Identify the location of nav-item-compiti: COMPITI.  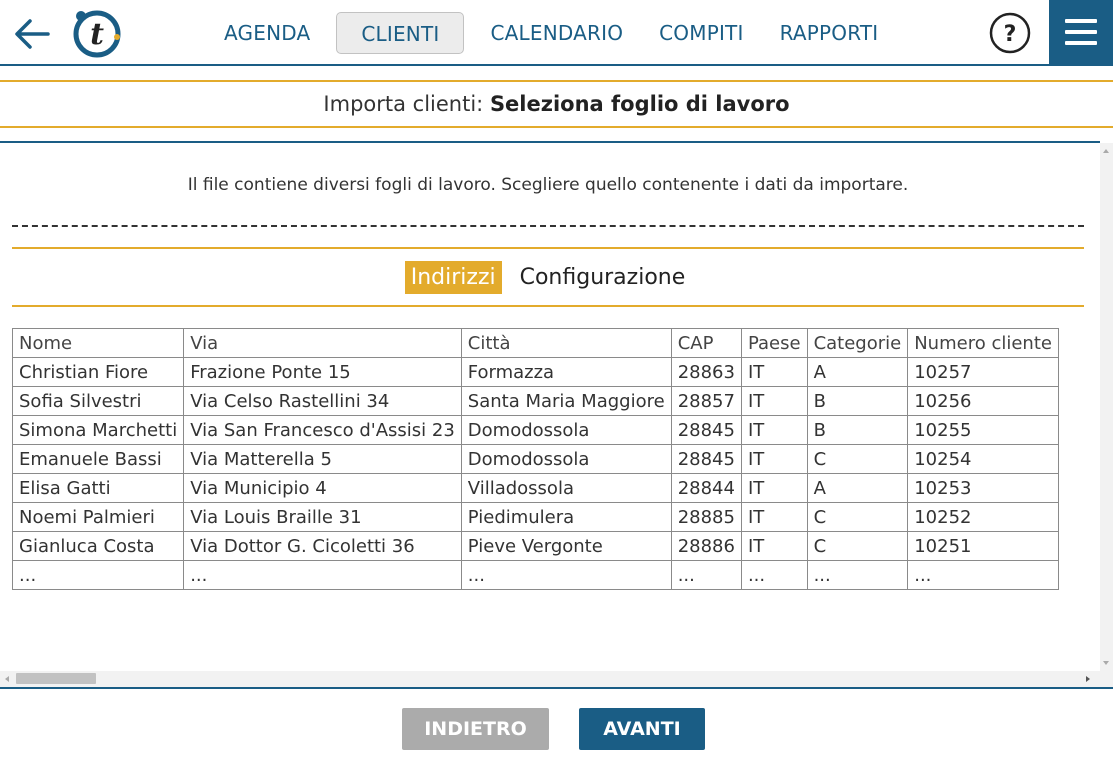
(701, 33).